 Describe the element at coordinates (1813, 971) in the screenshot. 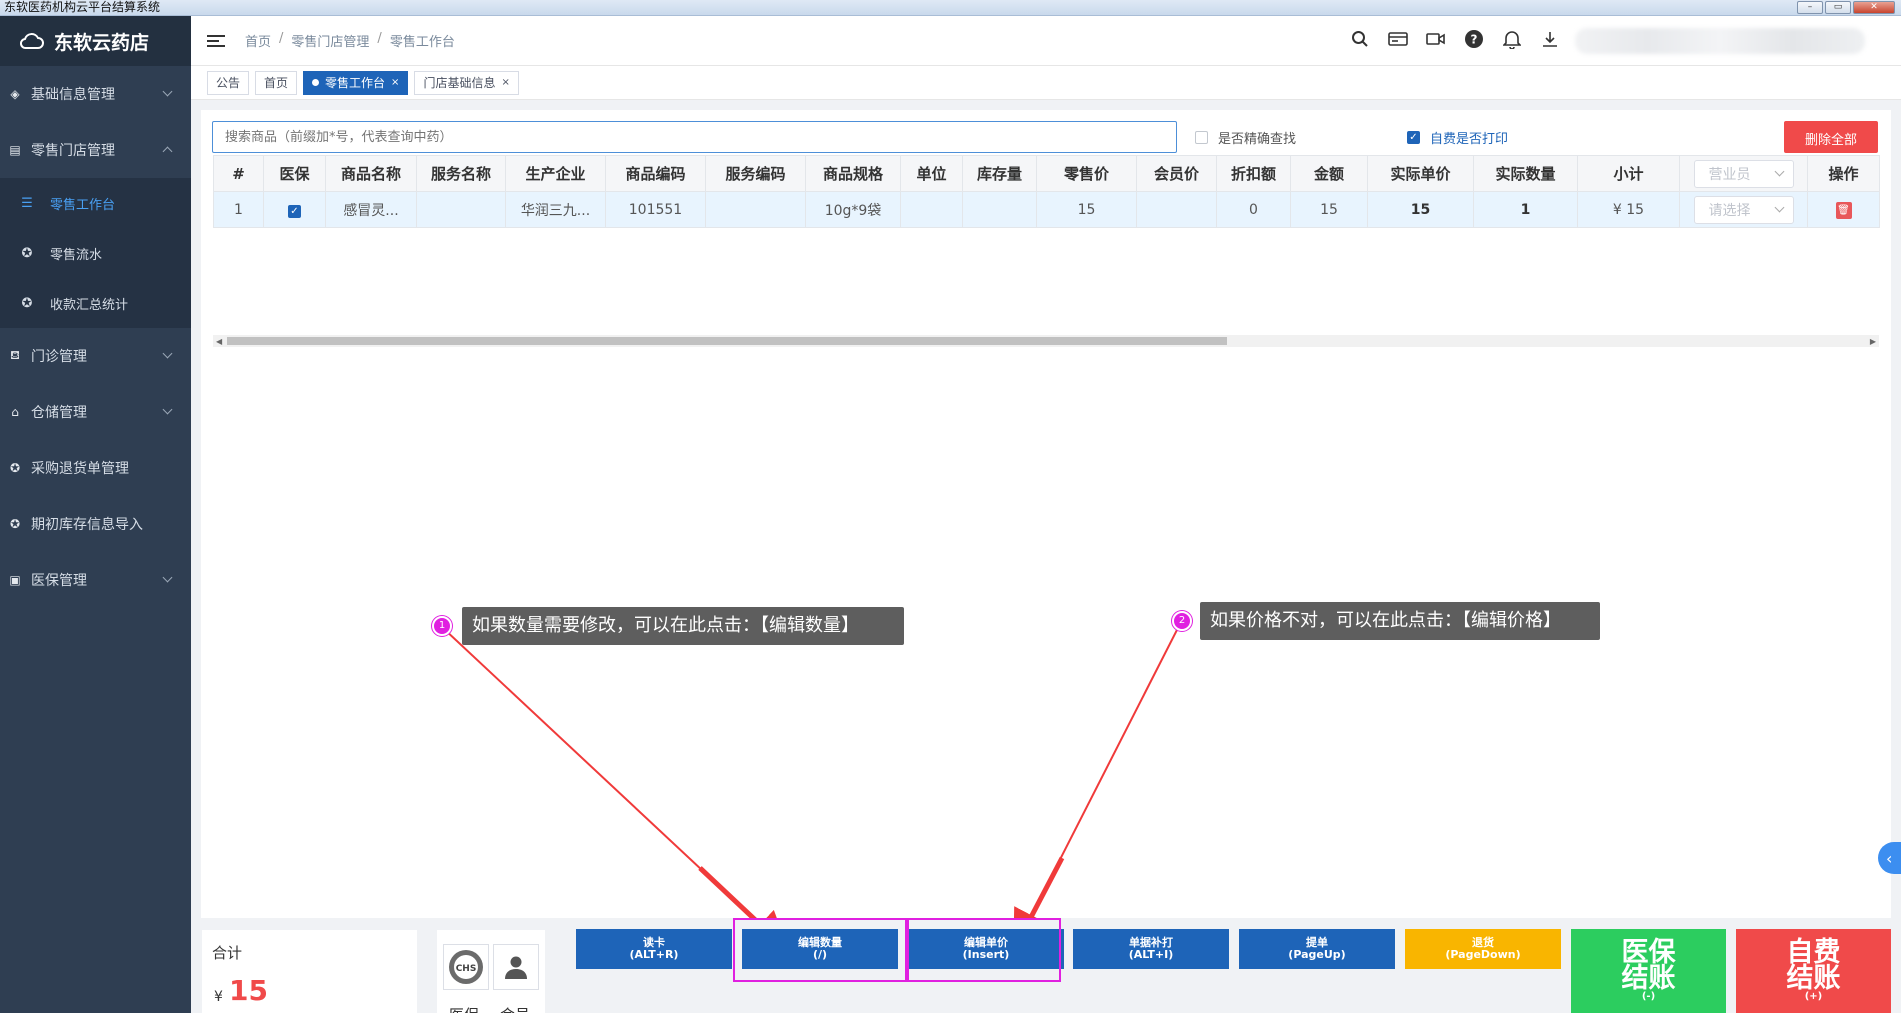

I see `self-pay-checkout-button: 自费 结账 (+)` at that location.